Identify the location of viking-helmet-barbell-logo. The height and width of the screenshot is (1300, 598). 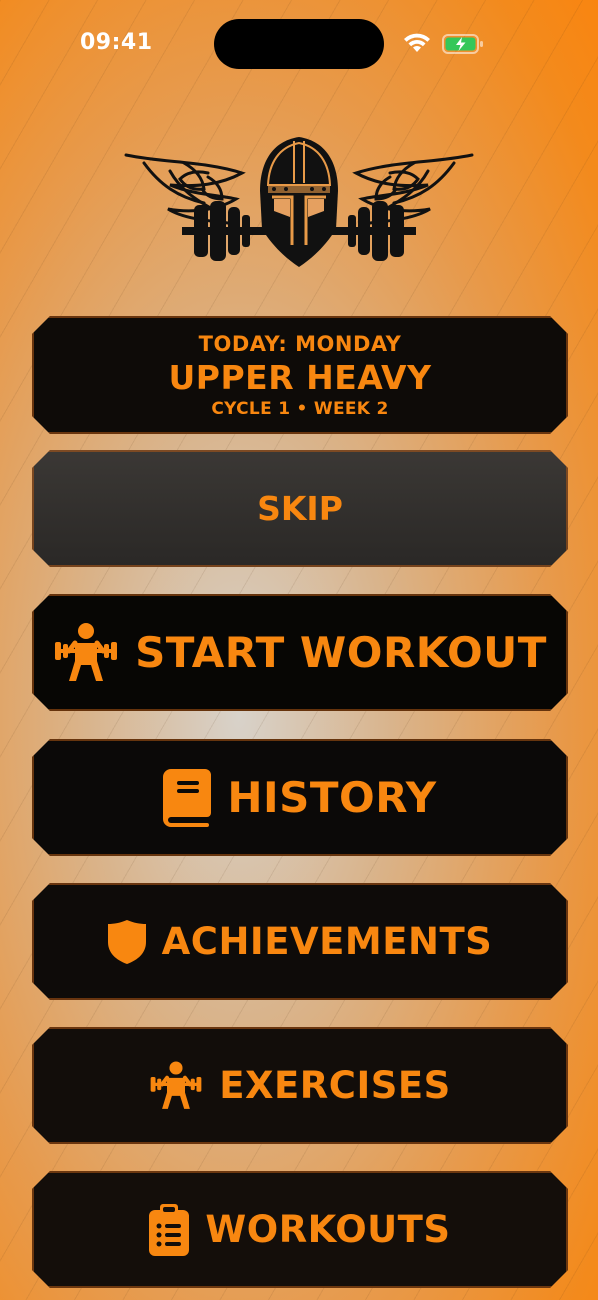
(299, 202).